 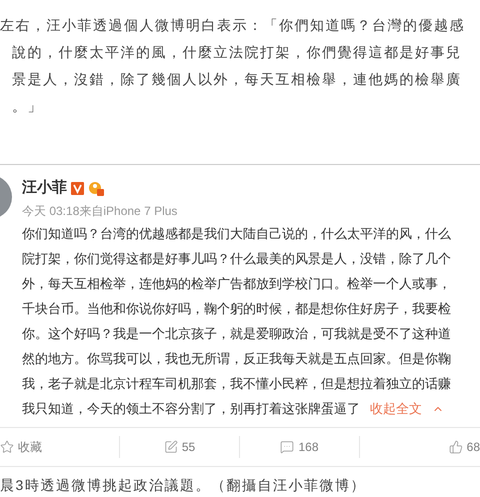 What do you see at coordinates (77, 188) in the screenshot?
I see `verified-icon` at bounding box center [77, 188].